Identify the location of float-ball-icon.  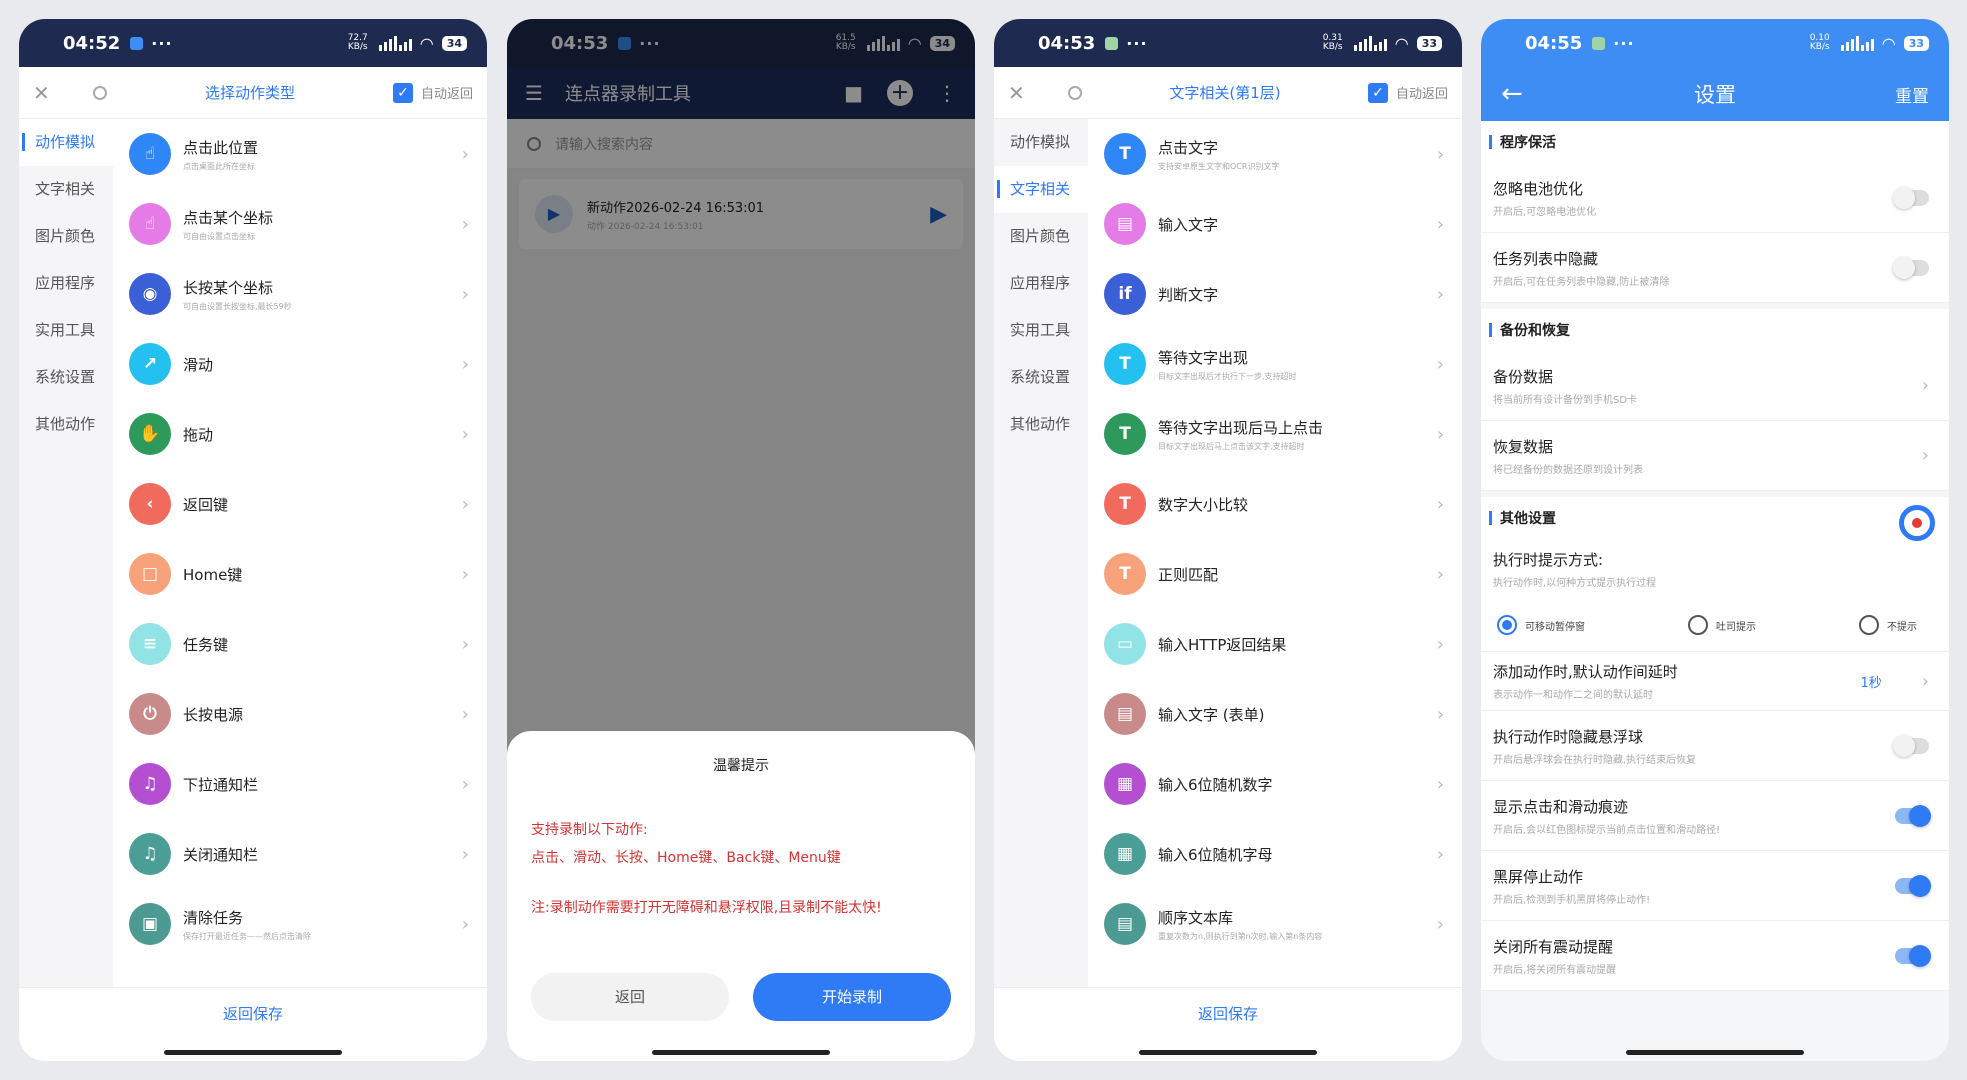
(1917, 523).